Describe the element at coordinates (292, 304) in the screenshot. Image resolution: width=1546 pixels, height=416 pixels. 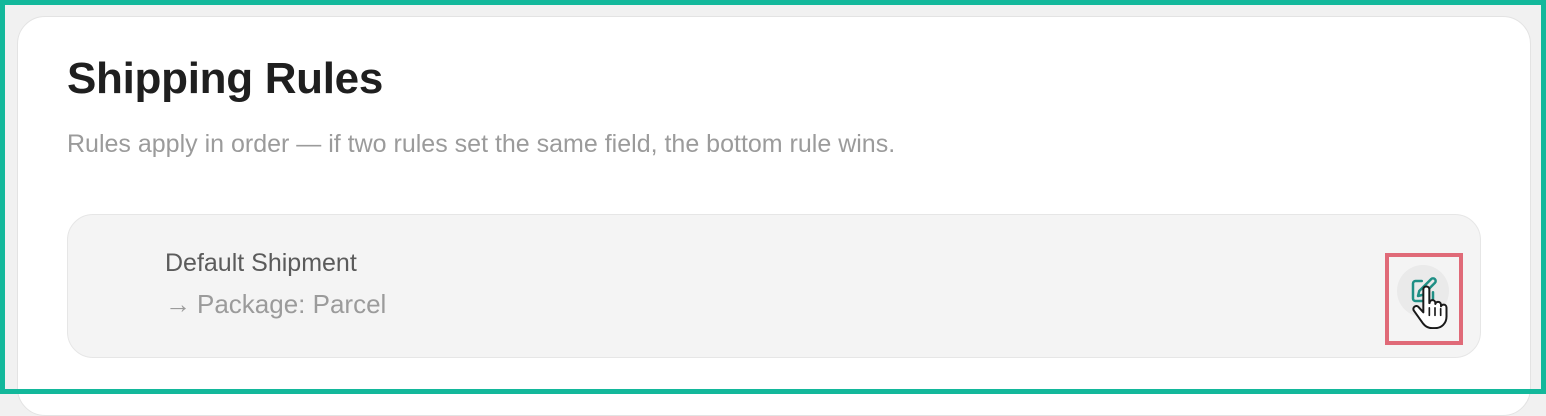
I see `rule-effect-text: Package: Parcel` at that location.